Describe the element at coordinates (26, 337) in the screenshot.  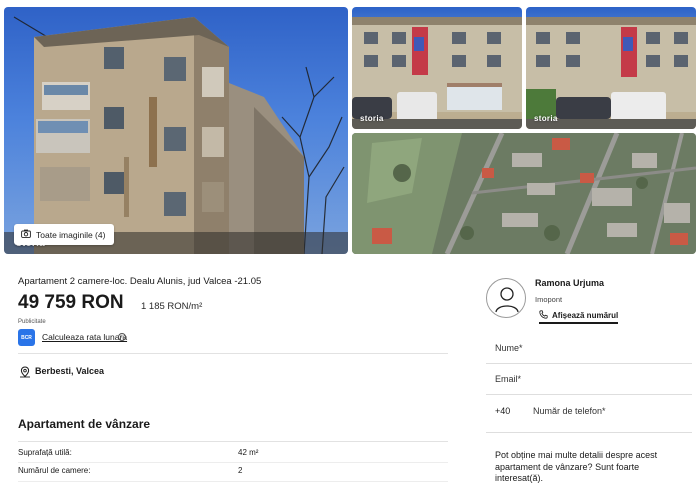
I see `bank-logo: BCR` at that location.